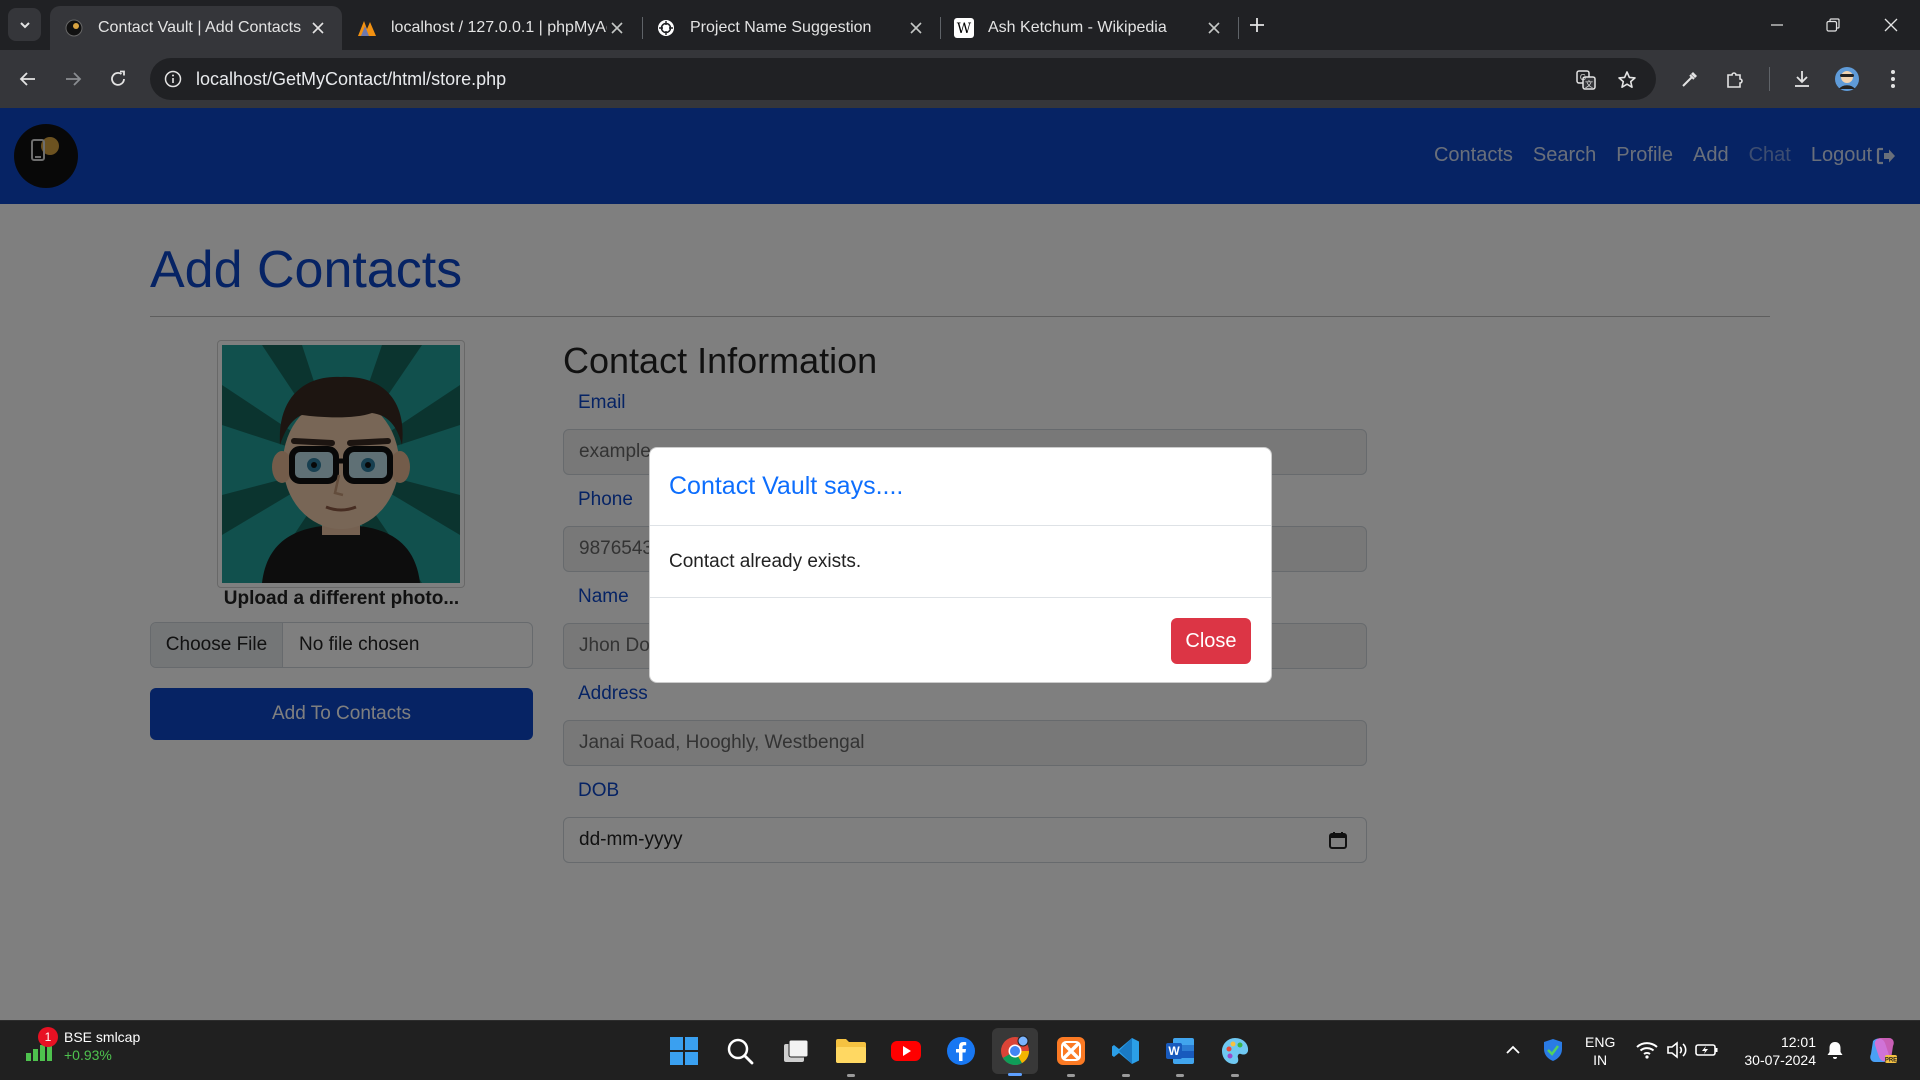 The width and height of the screenshot is (1920, 1080). Describe the element at coordinates (1798, 1042) in the screenshot. I see `clock-time: 12:01` at that location.